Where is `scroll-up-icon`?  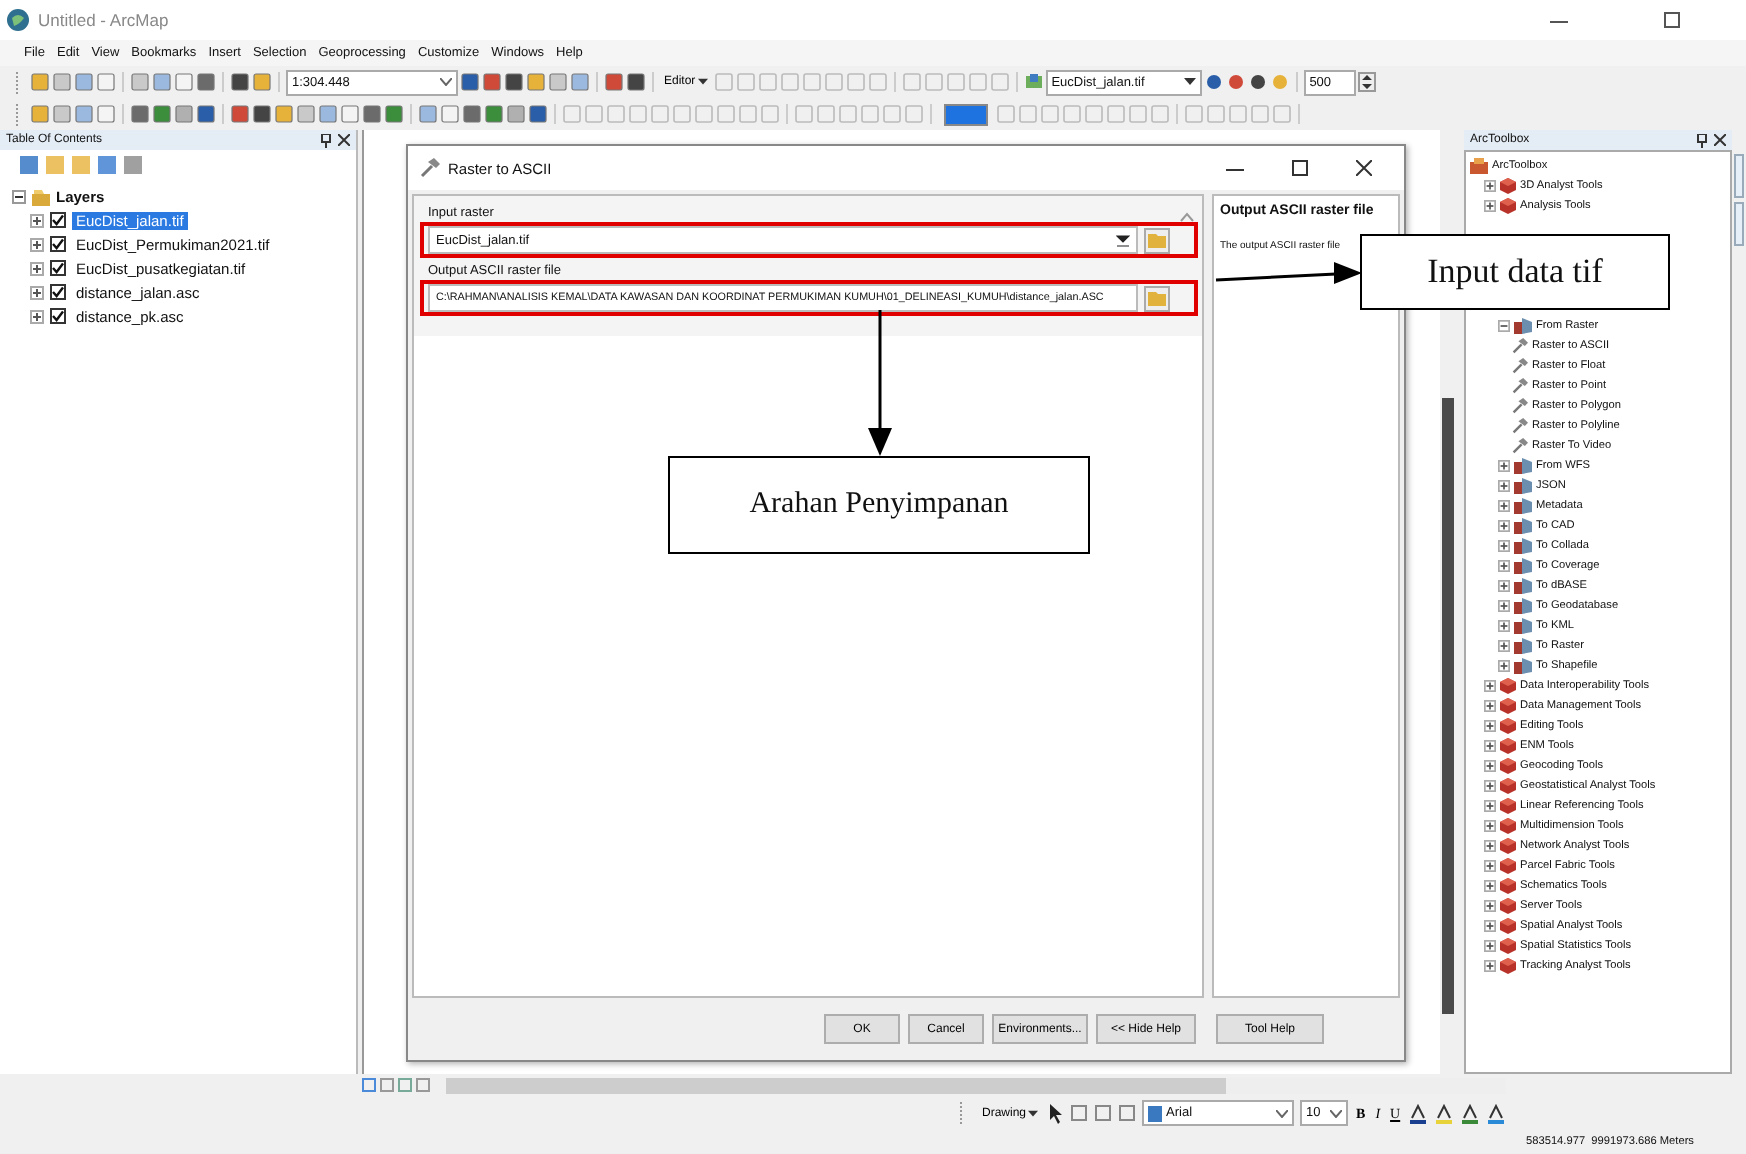 scroll-up-icon is located at coordinates (1187, 217).